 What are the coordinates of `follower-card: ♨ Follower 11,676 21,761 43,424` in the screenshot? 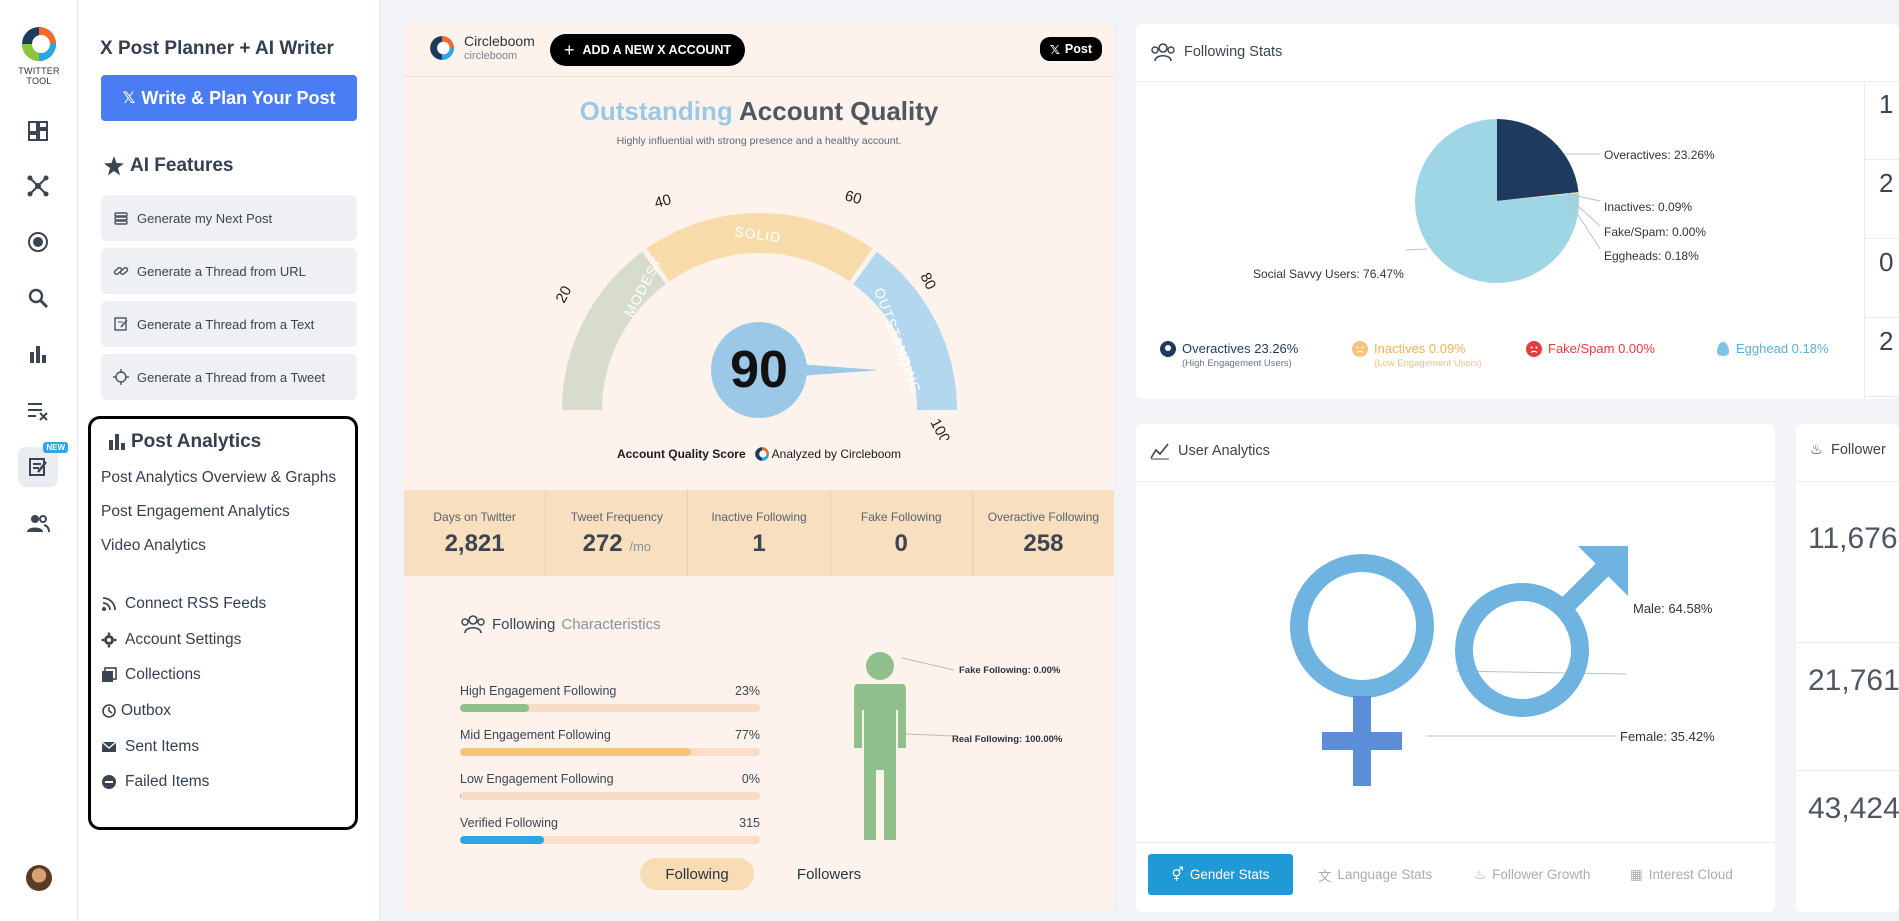 It's located at (1847, 668).